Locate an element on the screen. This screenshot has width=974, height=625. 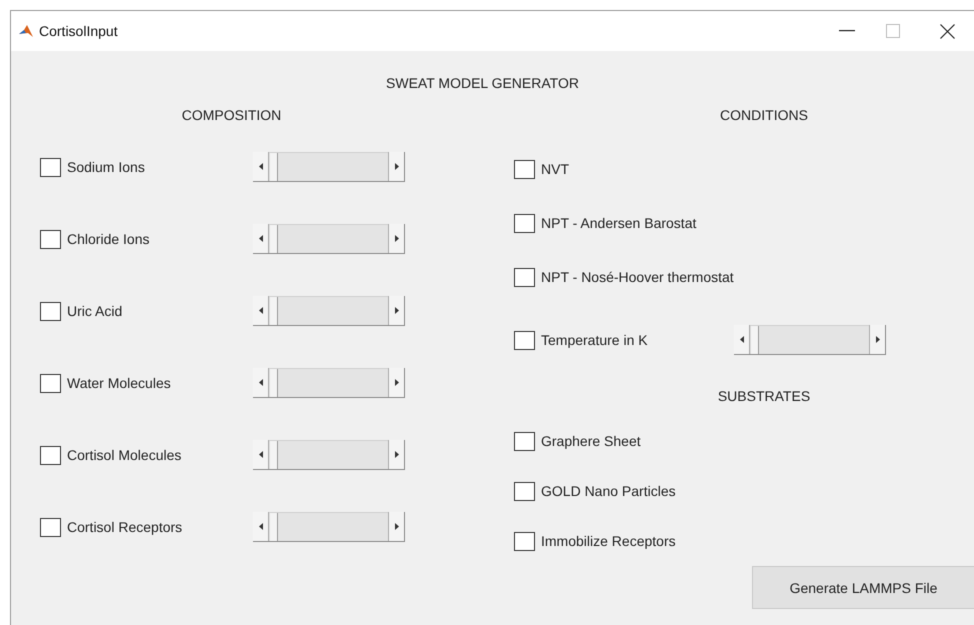
checkbox-label: NVT is located at coordinates (555, 169).